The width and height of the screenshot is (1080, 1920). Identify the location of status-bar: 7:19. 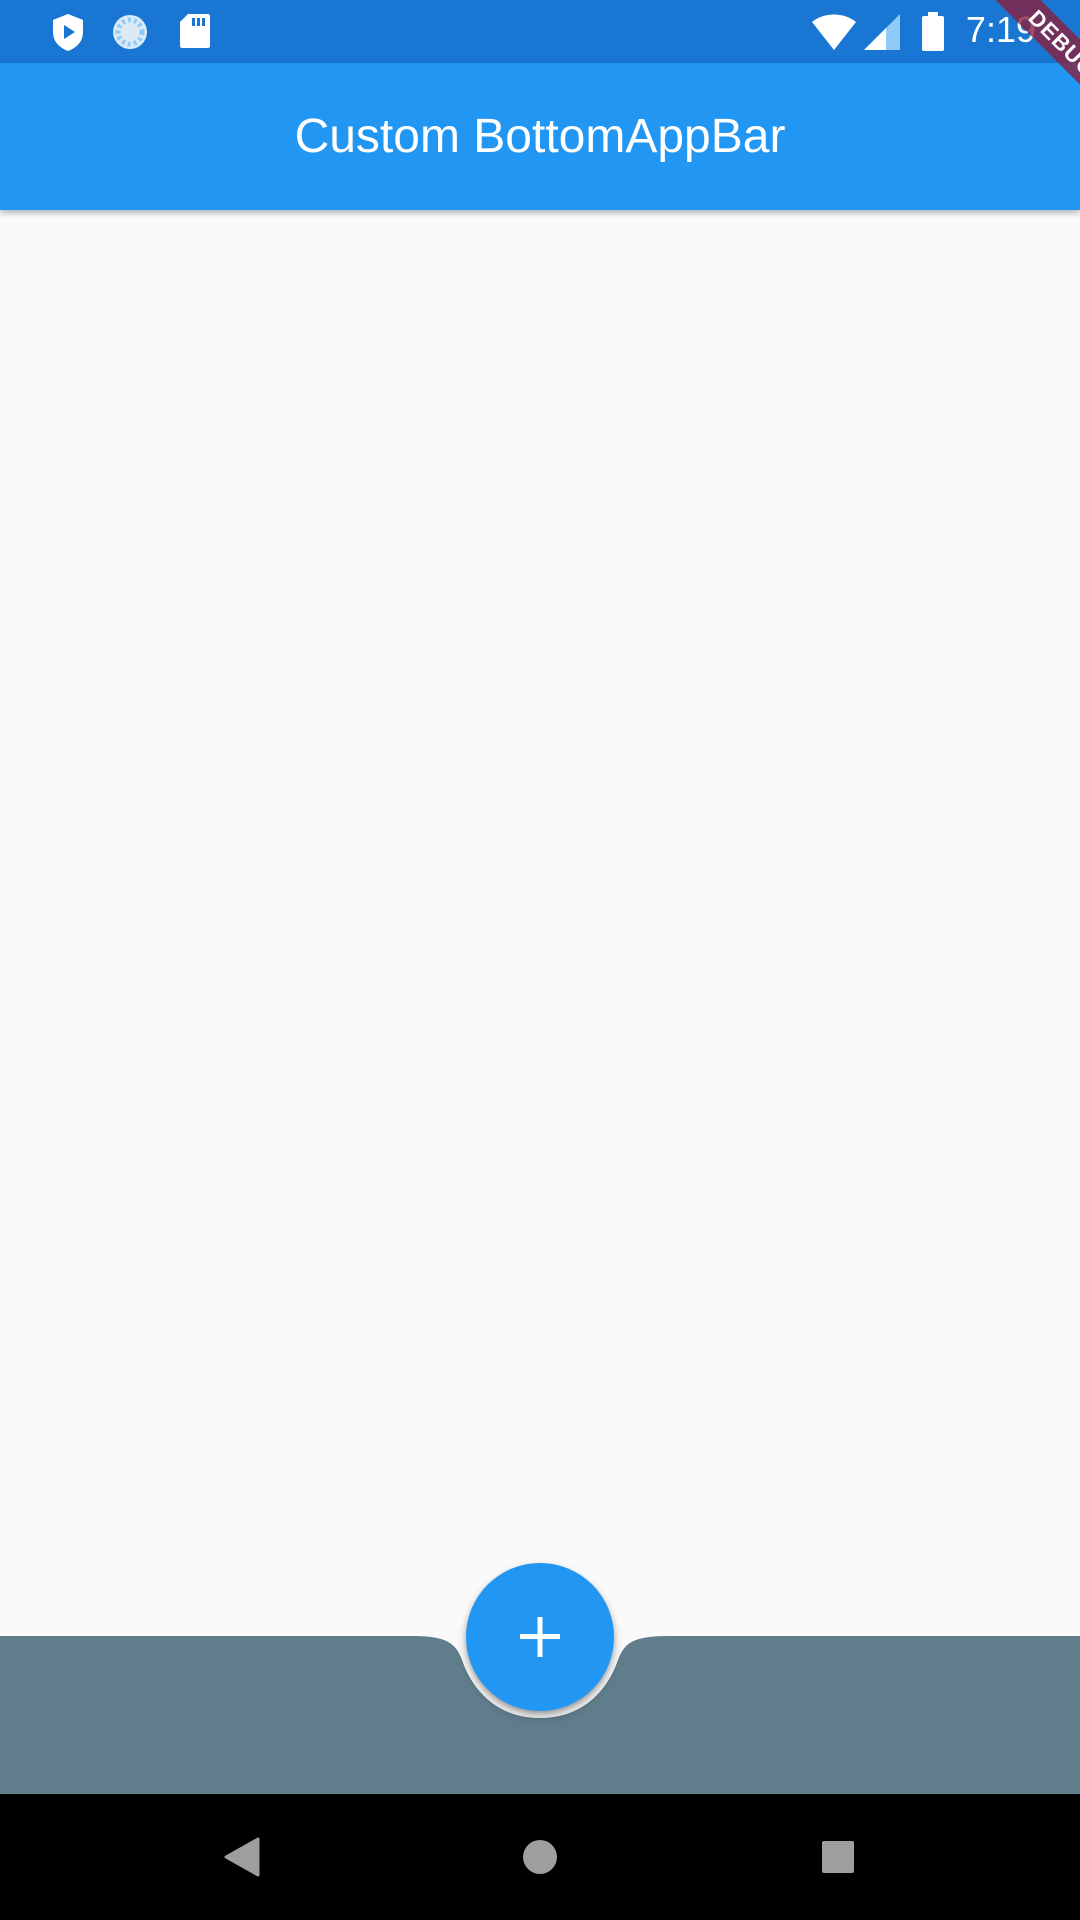
(540, 31).